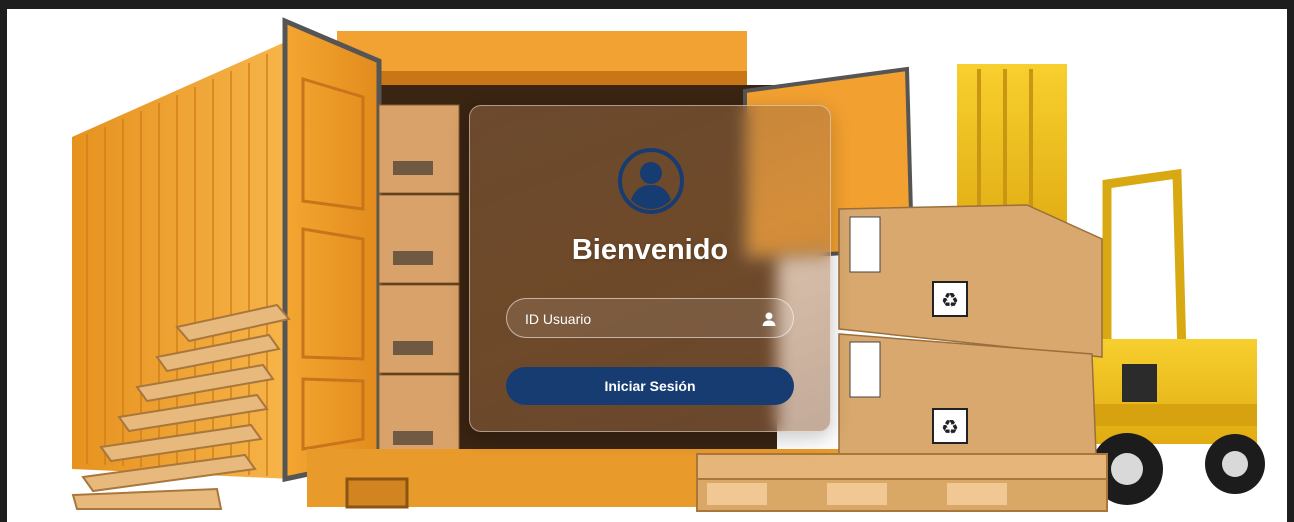 This screenshot has width=1294, height=522. Describe the element at coordinates (651, 181) in the screenshot. I see `user-circle-icon` at that location.